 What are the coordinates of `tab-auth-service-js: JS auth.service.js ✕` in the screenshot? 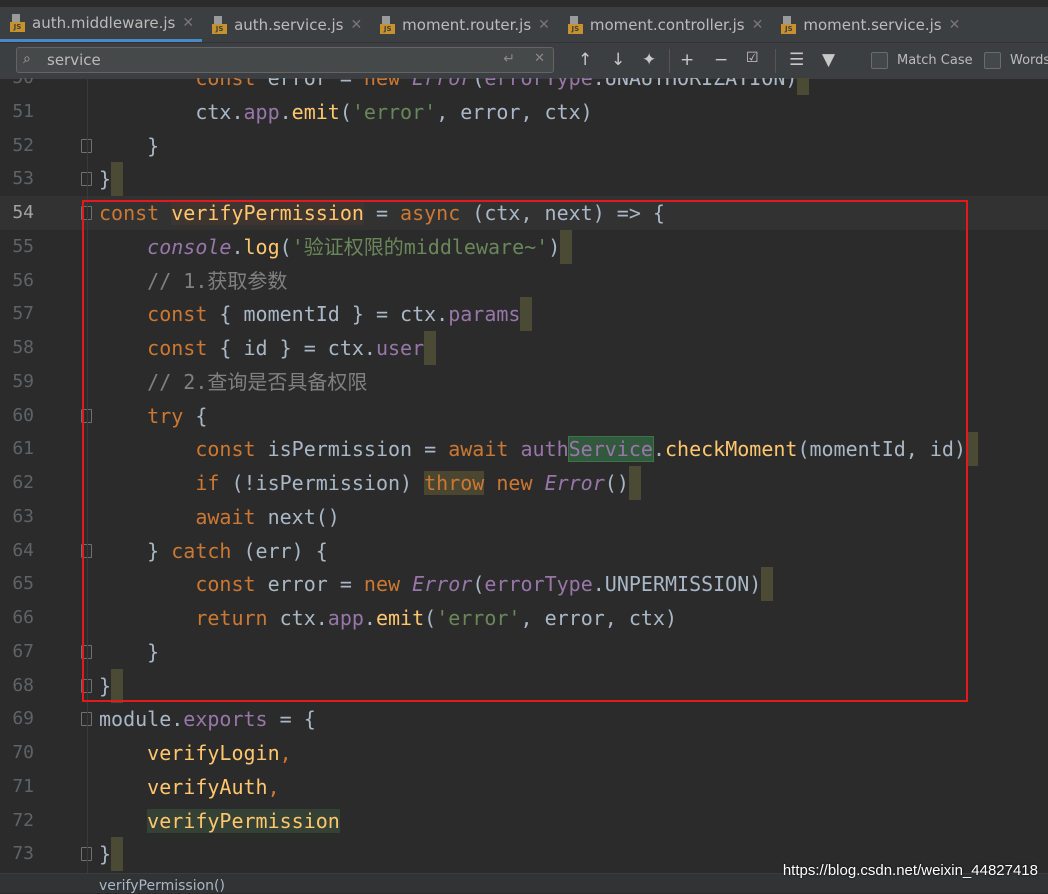 It's located at (286, 24).